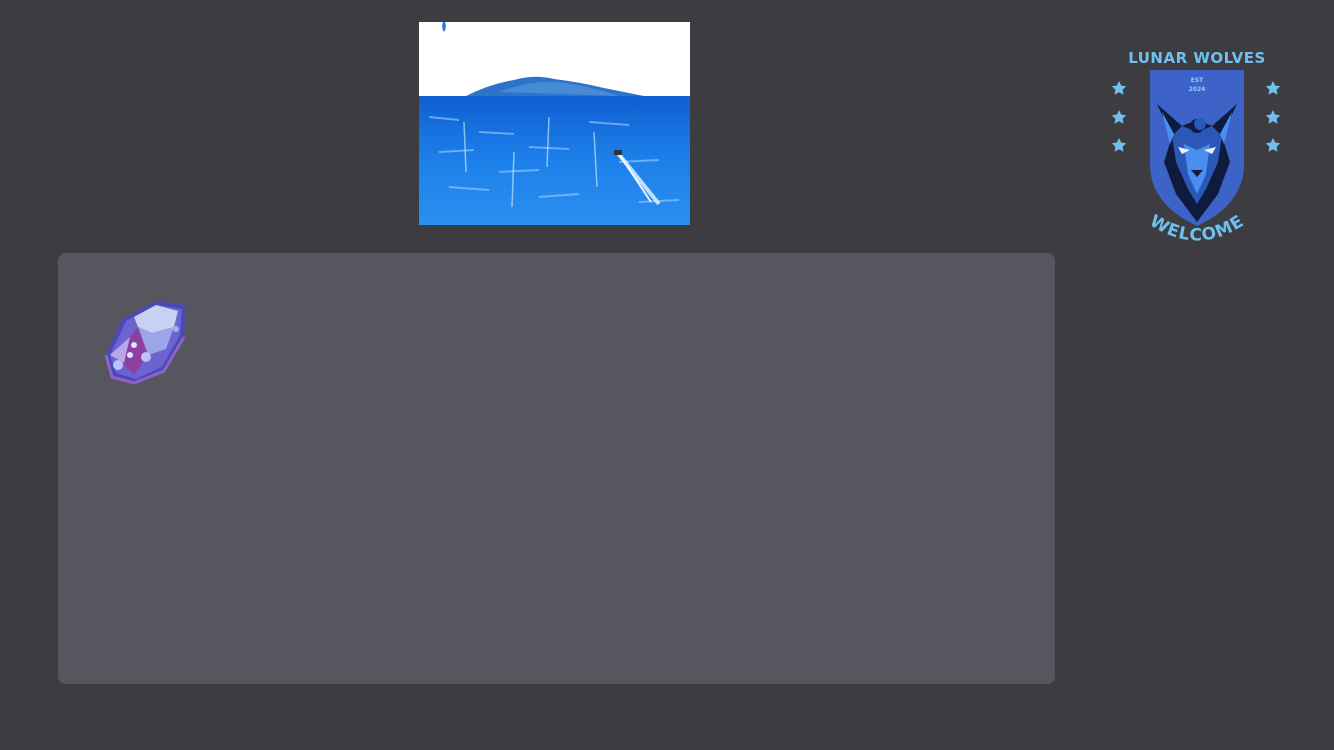  Describe the element at coordinates (1197, 80) in the screenshot. I see `emblem-est-label: EST` at that location.